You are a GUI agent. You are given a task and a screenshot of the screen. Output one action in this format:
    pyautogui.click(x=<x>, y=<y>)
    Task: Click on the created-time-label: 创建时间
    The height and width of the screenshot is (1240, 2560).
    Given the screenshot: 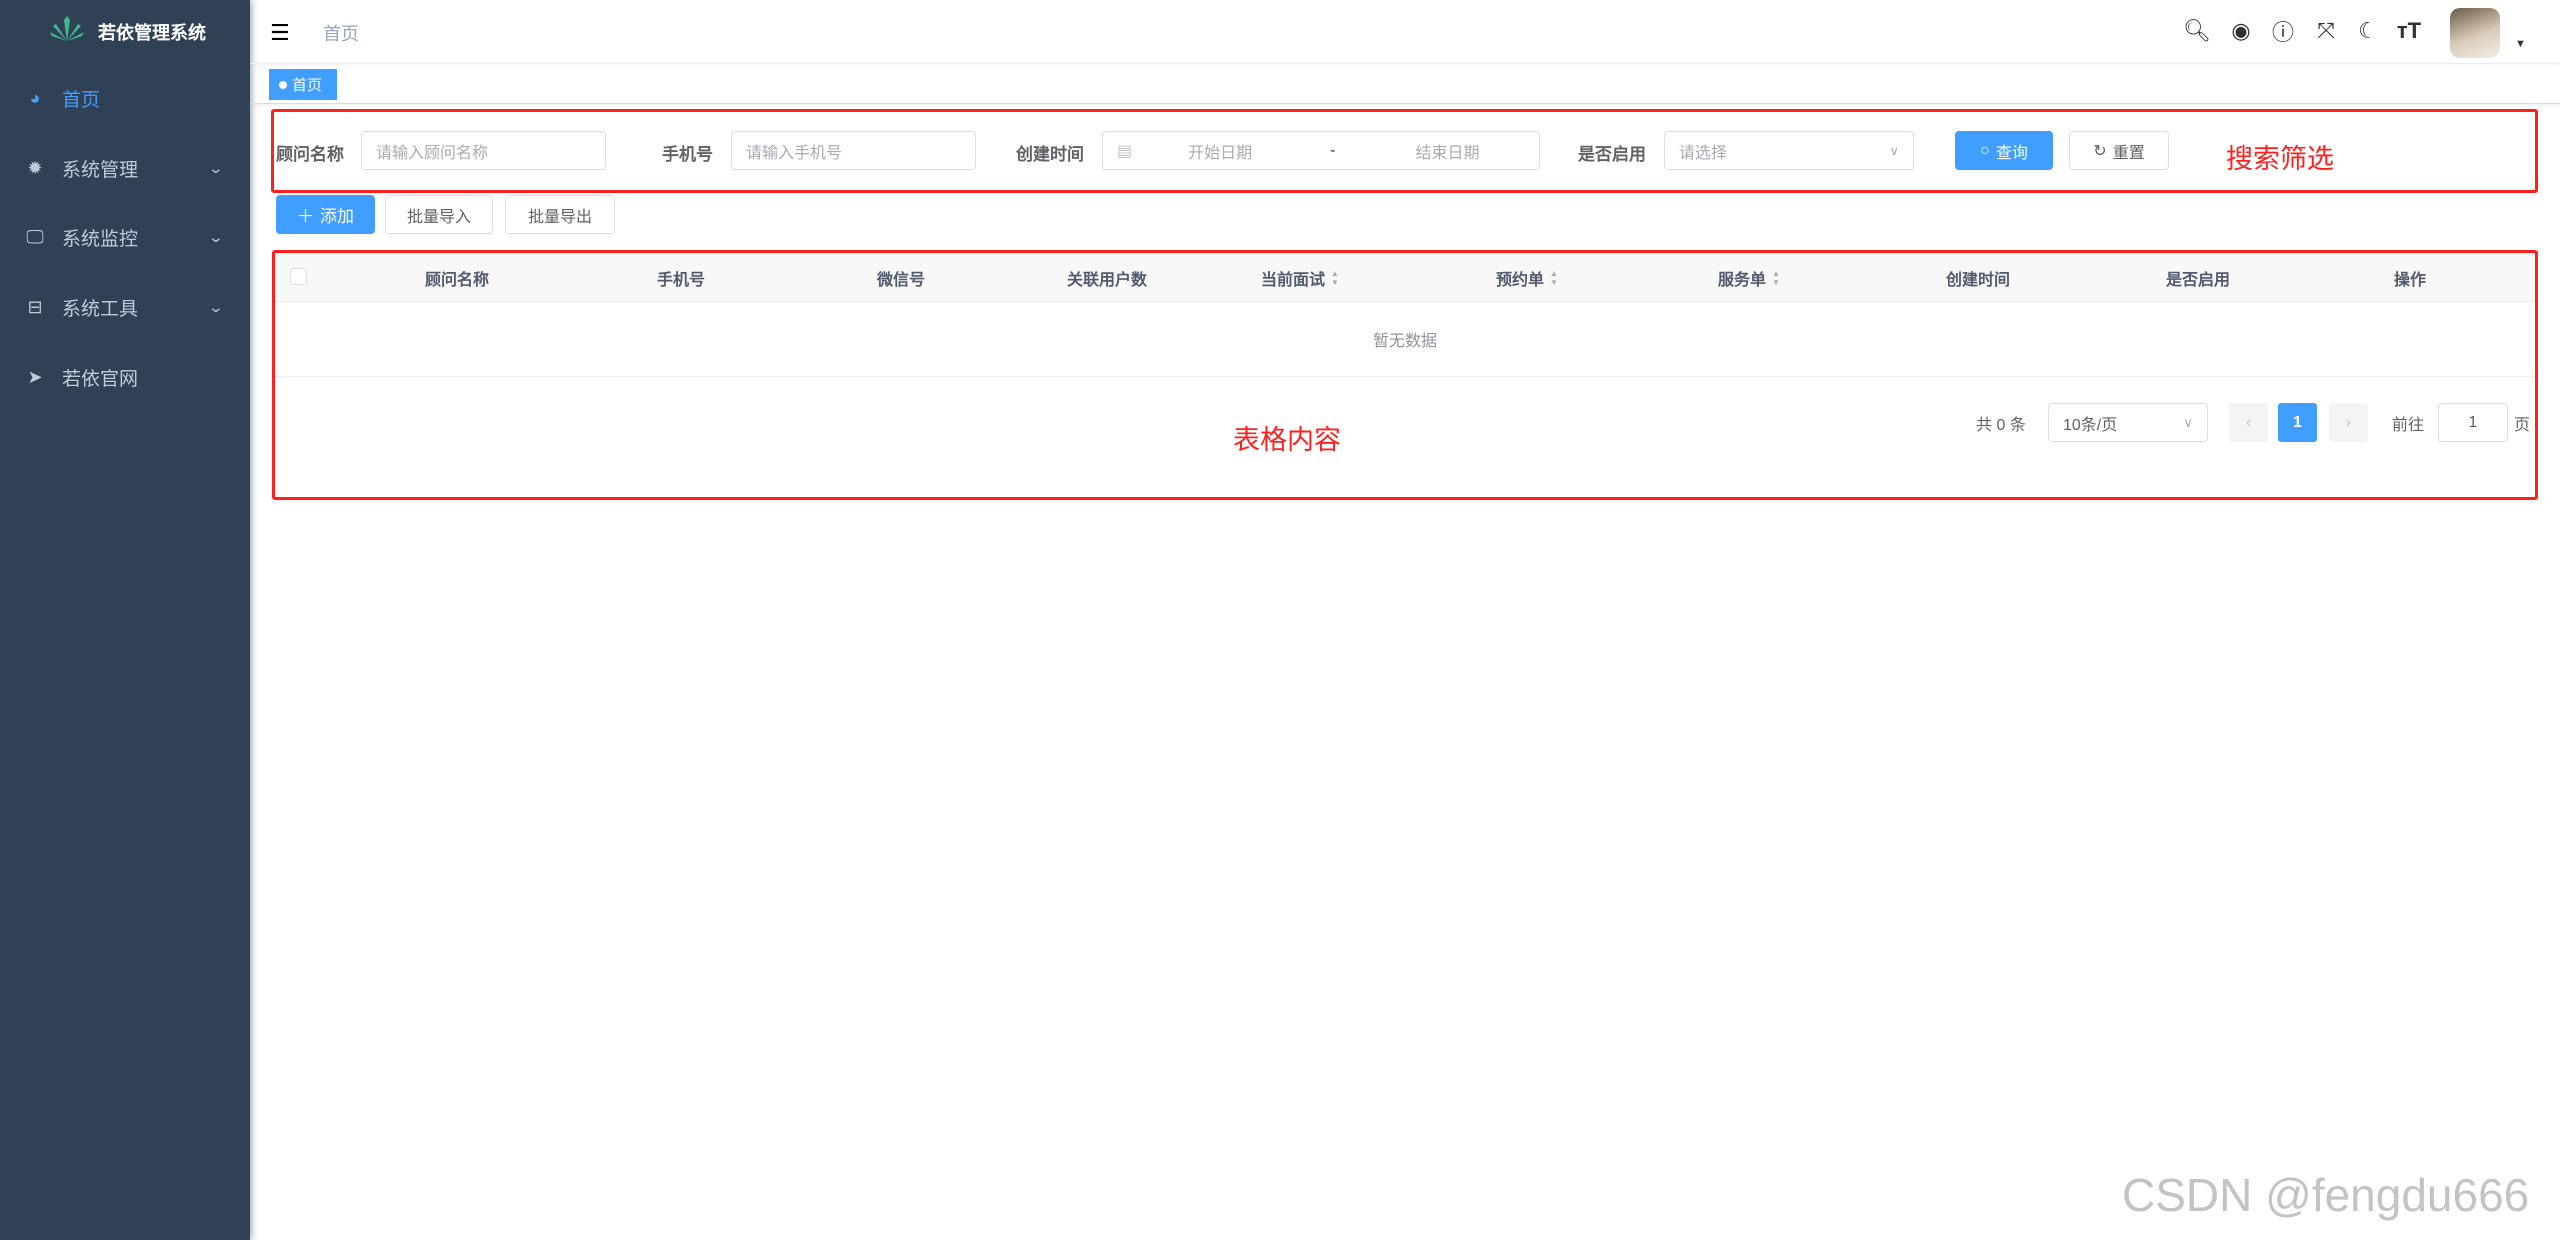 What is the action you would take?
    pyautogui.click(x=1050, y=154)
    